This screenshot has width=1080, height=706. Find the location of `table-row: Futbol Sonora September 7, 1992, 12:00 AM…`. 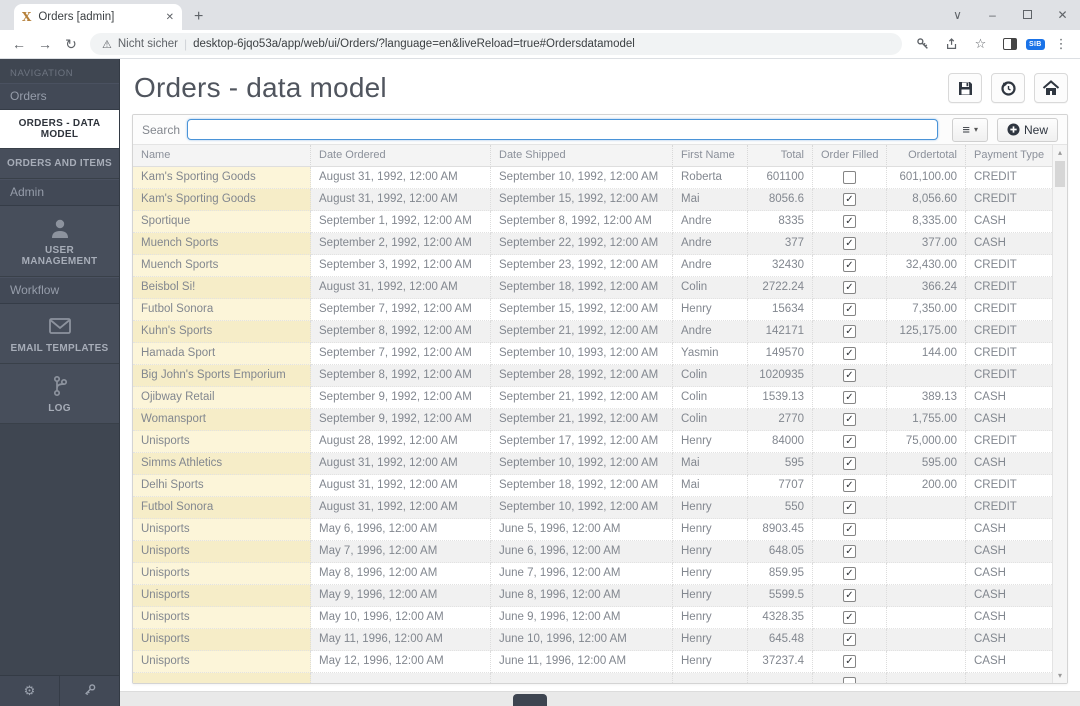

table-row: Futbol Sonora September 7, 1992, 12:00 AM… is located at coordinates (592, 310).